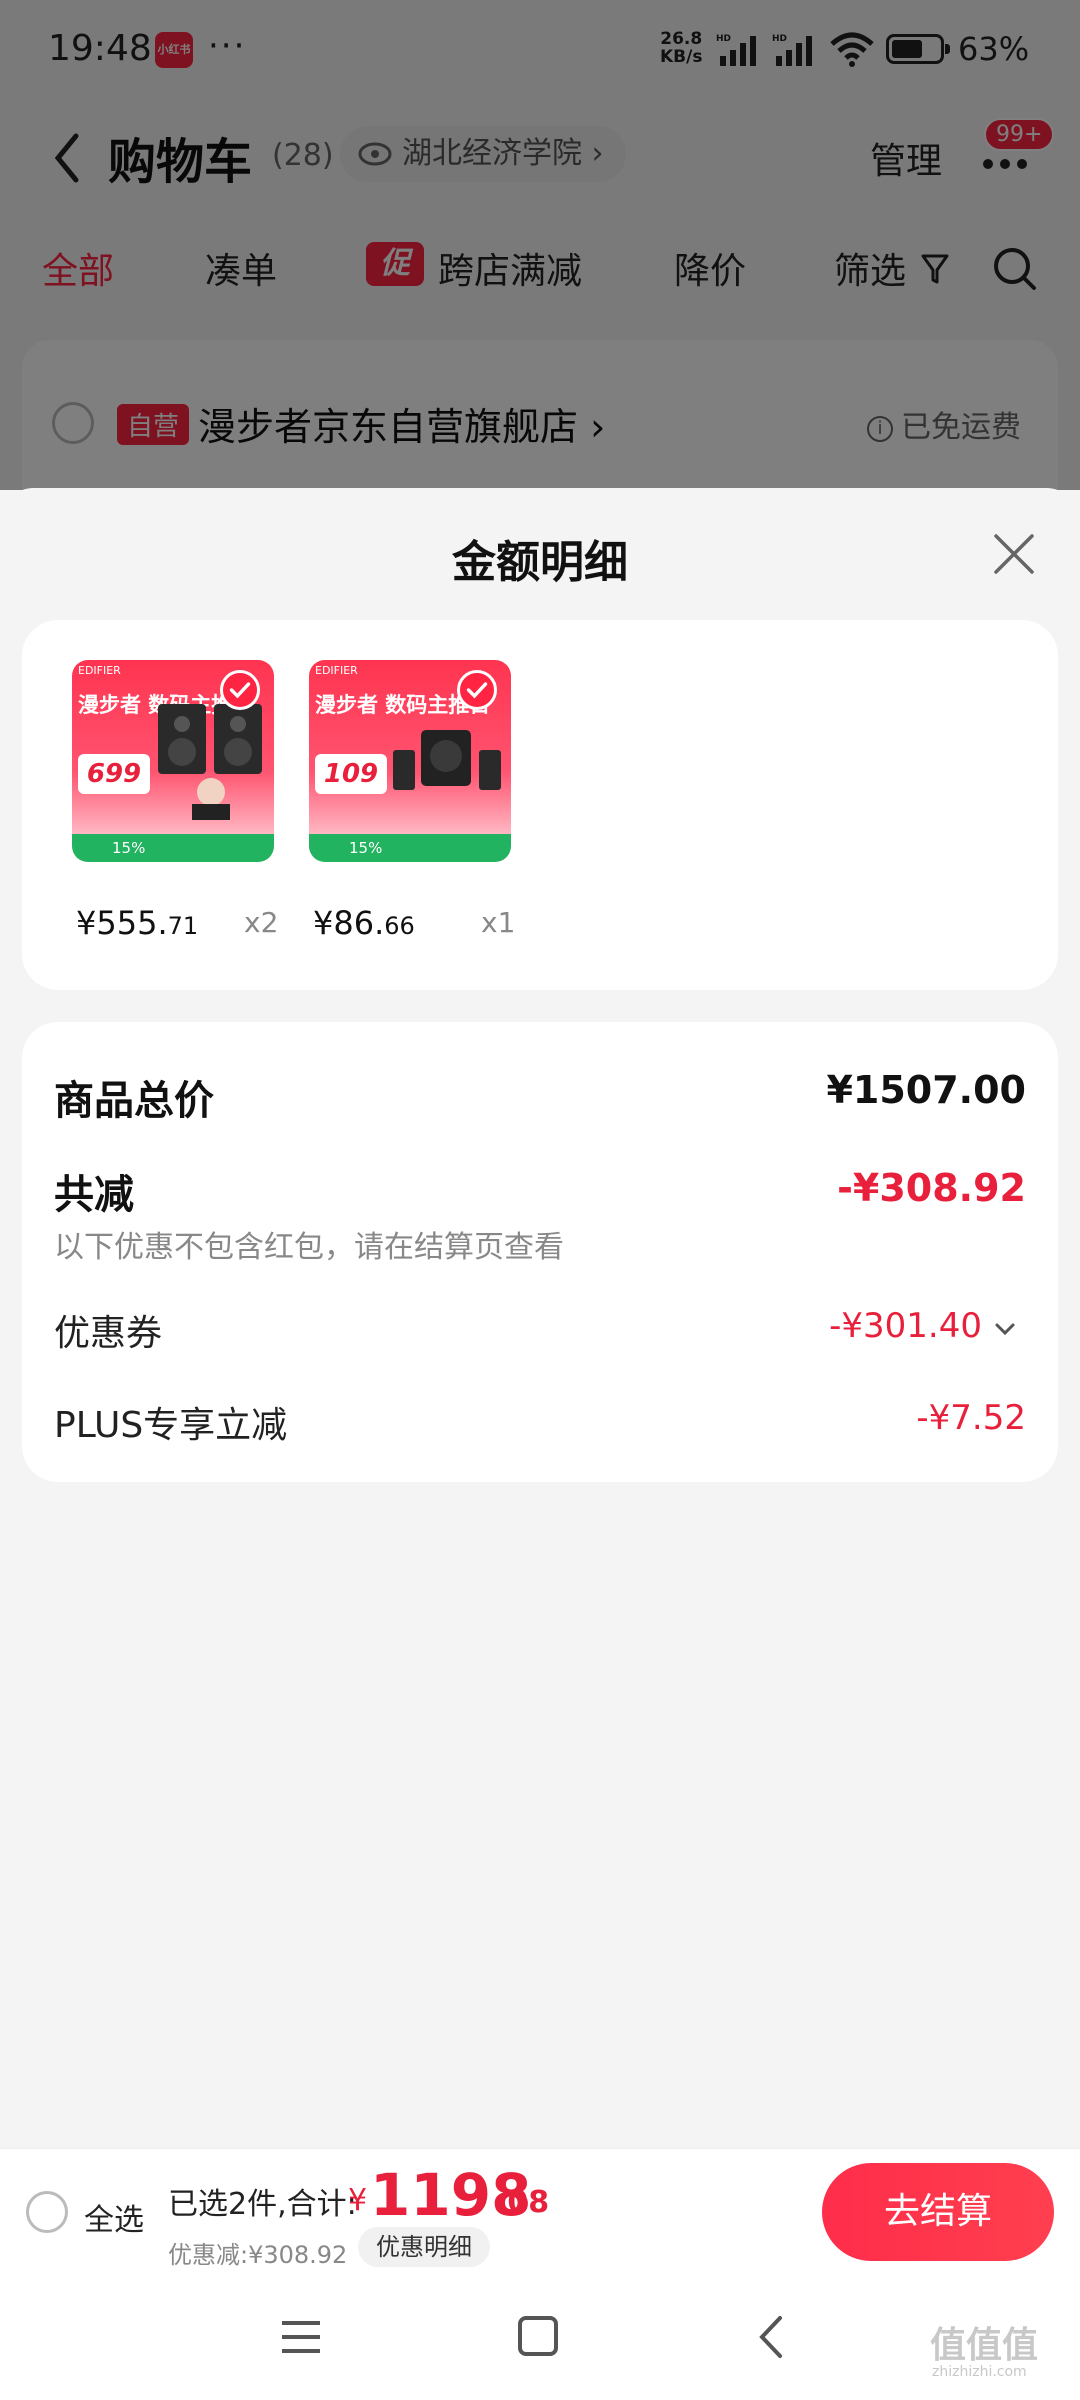 The width and height of the screenshot is (1080, 2400). Describe the element at coordinates (94, 1195) in the screenshot. I see `reduce-label: 共减` at that location.